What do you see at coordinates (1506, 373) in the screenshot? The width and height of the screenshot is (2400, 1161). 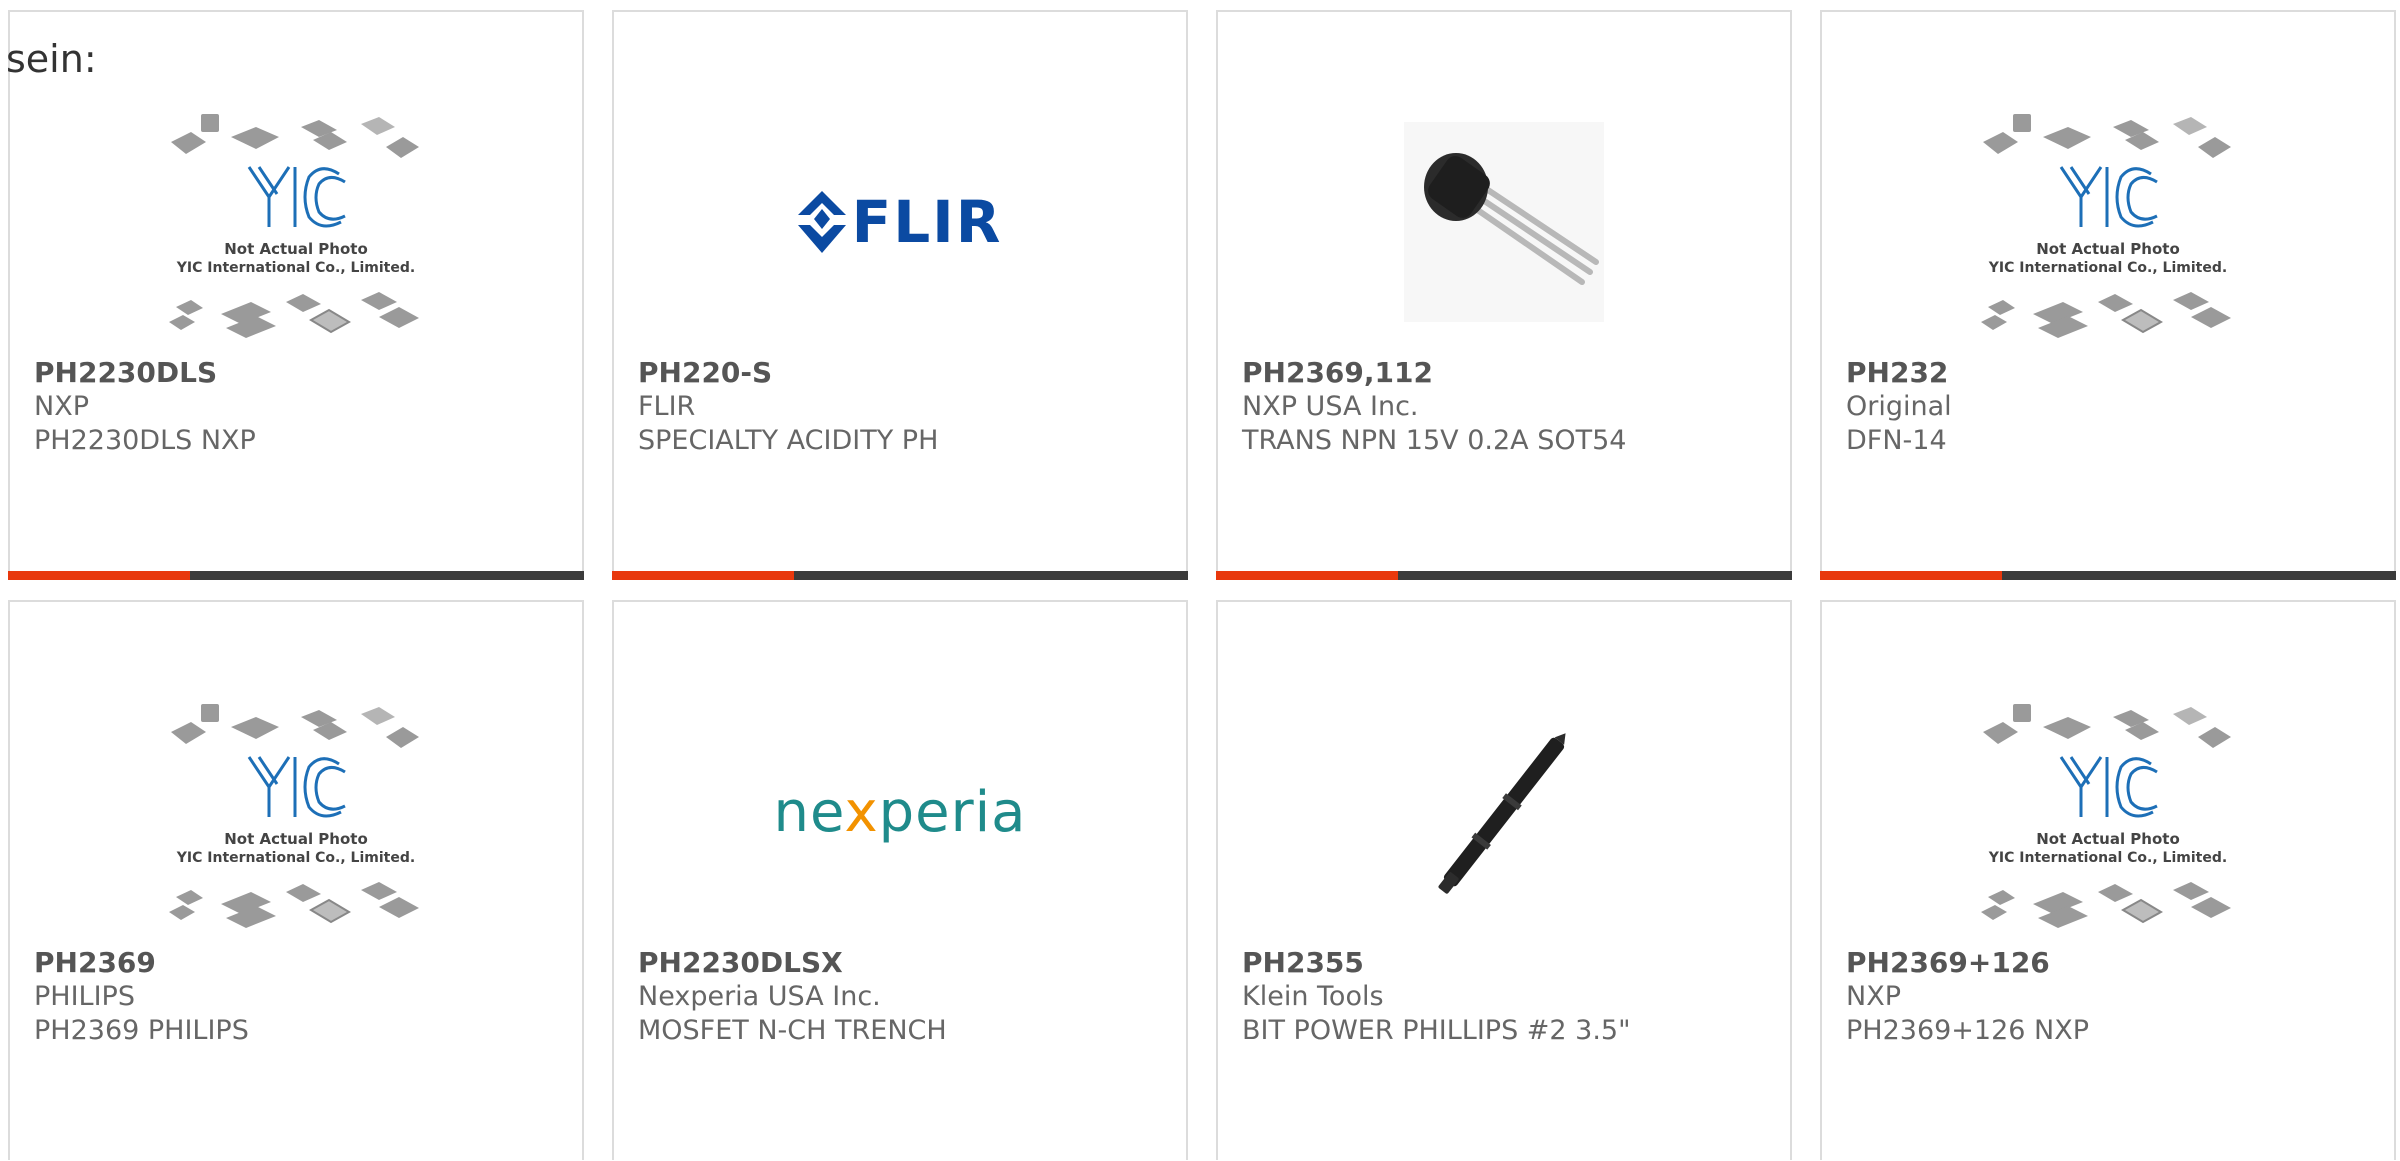 I see `part-number: PH2369,112` at bounding box center [1506, 373].